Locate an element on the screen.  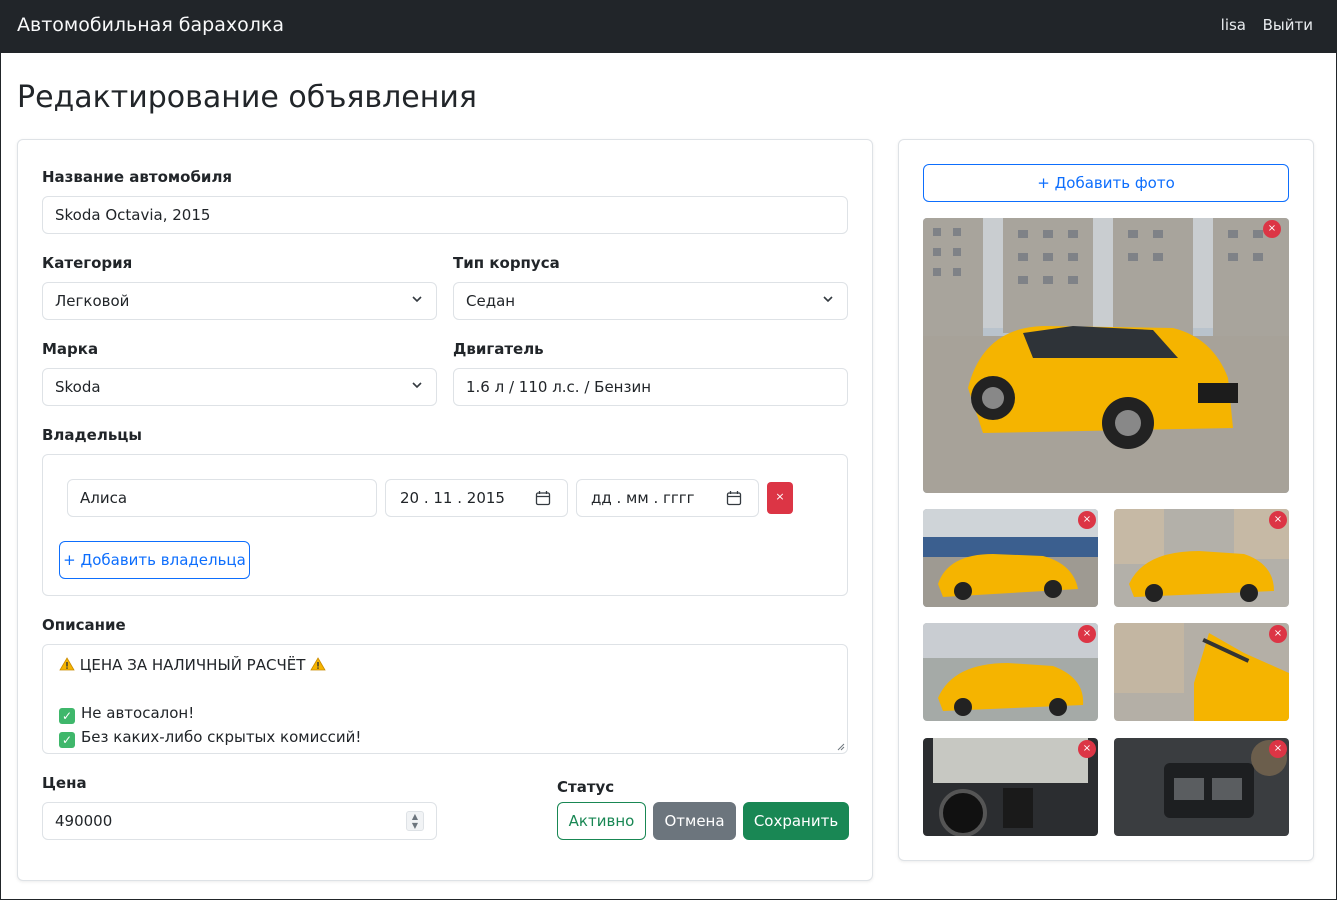
page-title: Редактирование объявления is located at coordinates (247, 97).